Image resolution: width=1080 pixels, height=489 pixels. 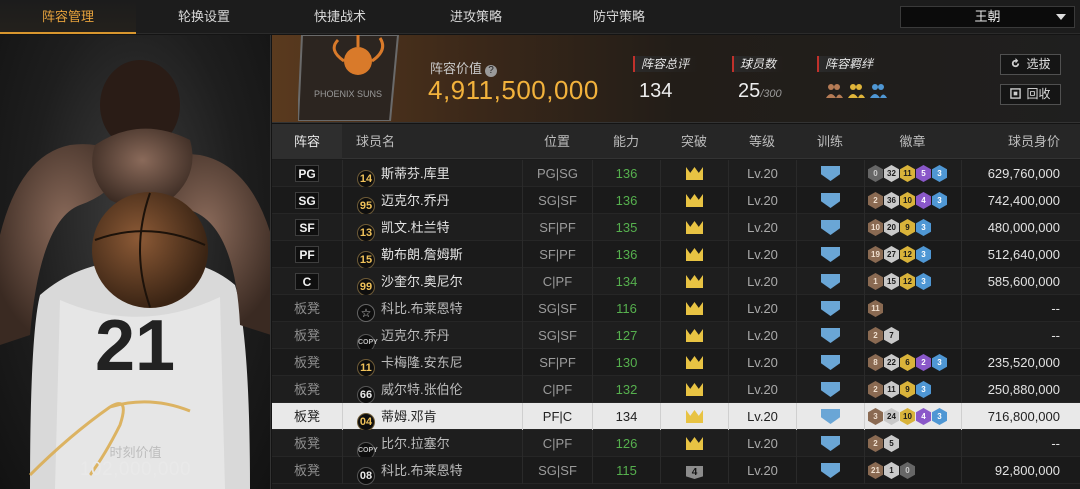 I want to click on tab-lineup-management: 阵容管理, so click(x=68, y=17).